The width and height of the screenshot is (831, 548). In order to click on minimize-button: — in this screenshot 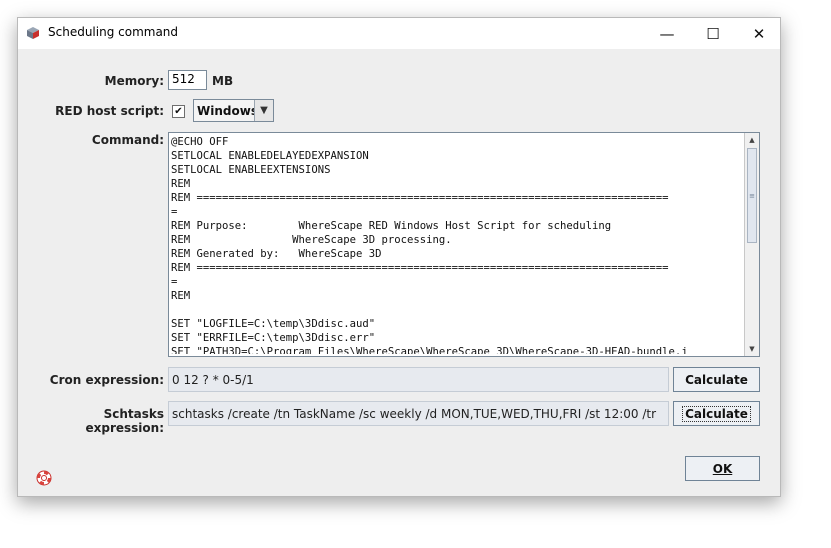, I will do `click(667, 33)`.